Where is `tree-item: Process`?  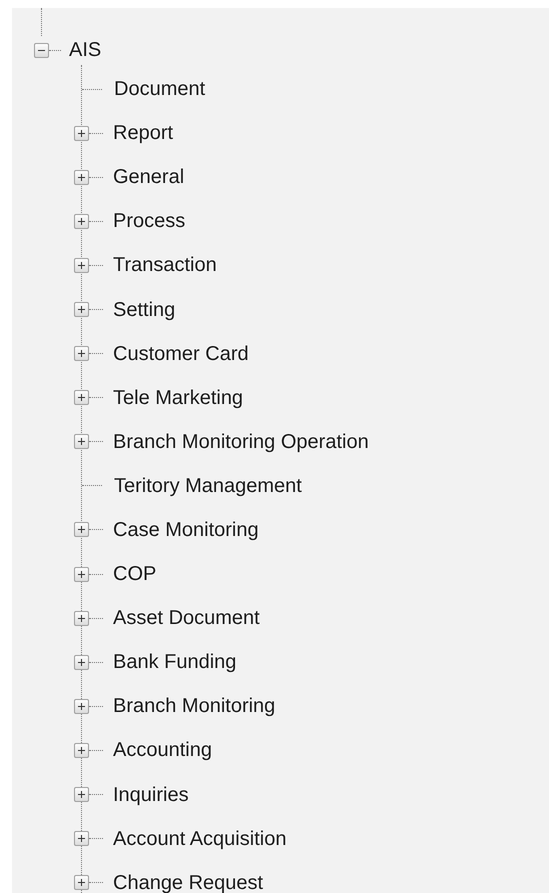
tree-item: Process is located at coordinates (149, 221).